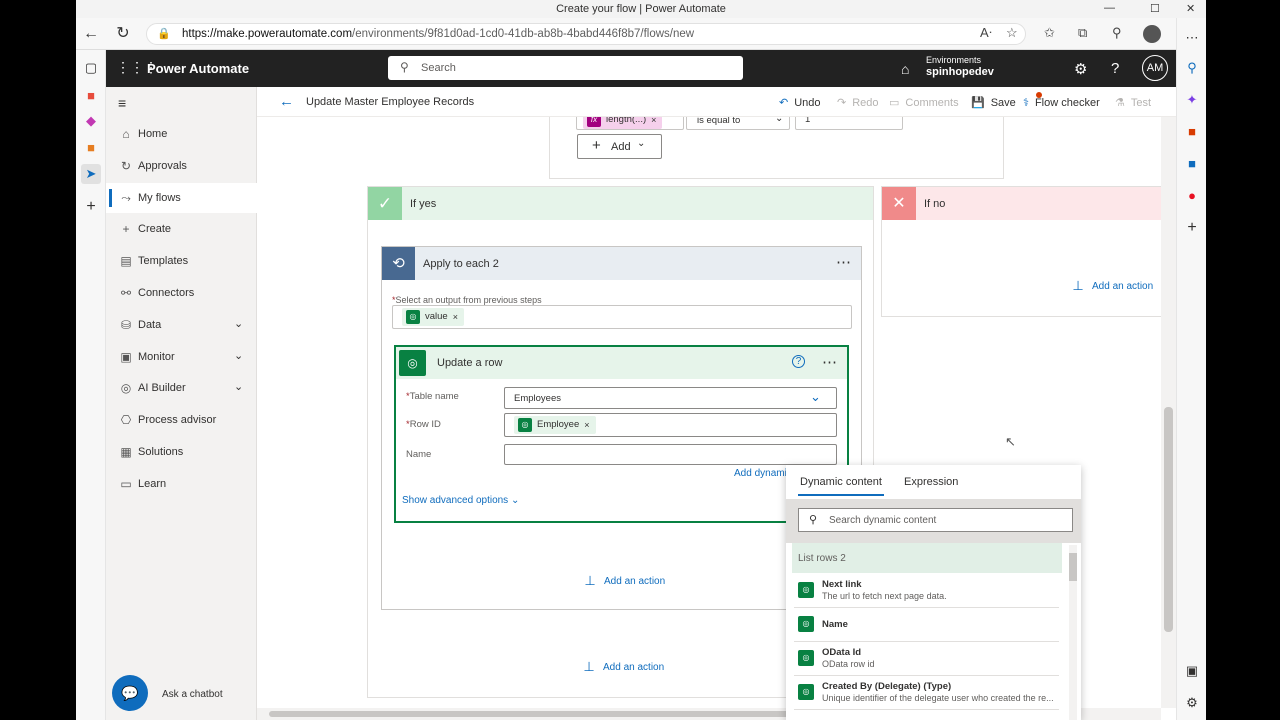 This screenshot has height=720, width=1280. What do you see at coordinates (1192, 228) in the screenshot?
I see `add-sidebar-icon: +` at bounding box center [1192, 228].